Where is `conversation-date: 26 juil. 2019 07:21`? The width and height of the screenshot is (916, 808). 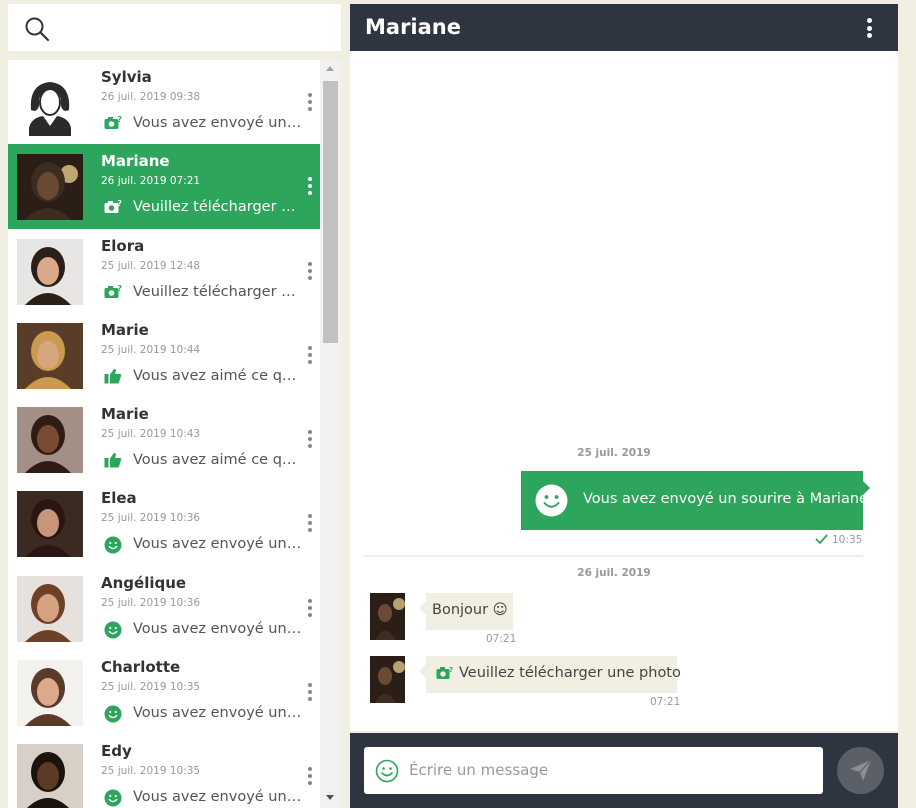
conversation-date: 26 juil. 2019 07:21 is located at coordinates (151, 181).